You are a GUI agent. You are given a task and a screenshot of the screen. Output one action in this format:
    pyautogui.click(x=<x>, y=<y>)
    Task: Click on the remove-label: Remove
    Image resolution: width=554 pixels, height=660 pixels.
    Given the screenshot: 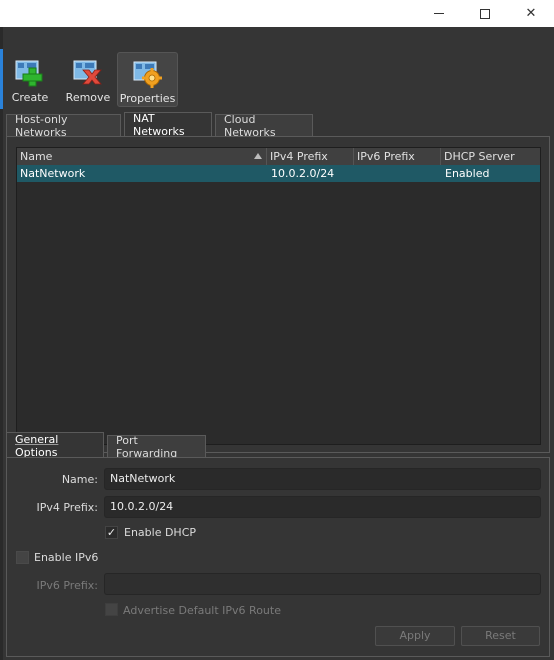 What is the action you would take?
    pyautogui.click(x=88, y=97)
    